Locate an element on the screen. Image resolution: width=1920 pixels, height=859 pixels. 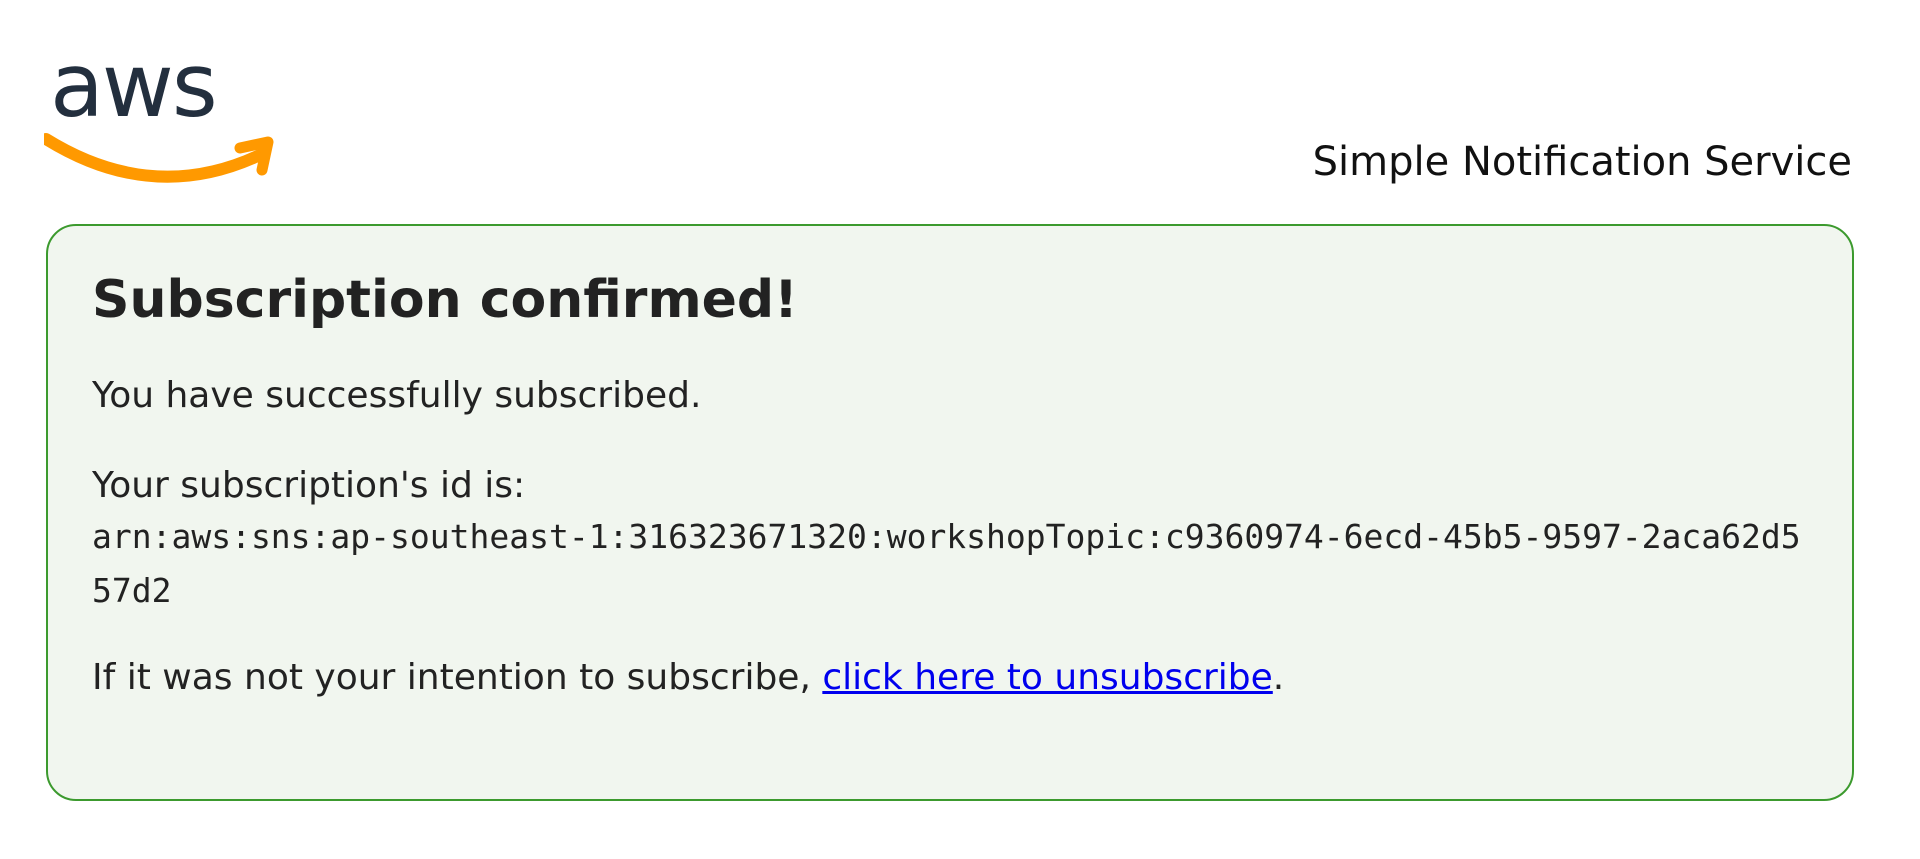
page-title: Subscription confirmed! is located at coordinates (445, 300).